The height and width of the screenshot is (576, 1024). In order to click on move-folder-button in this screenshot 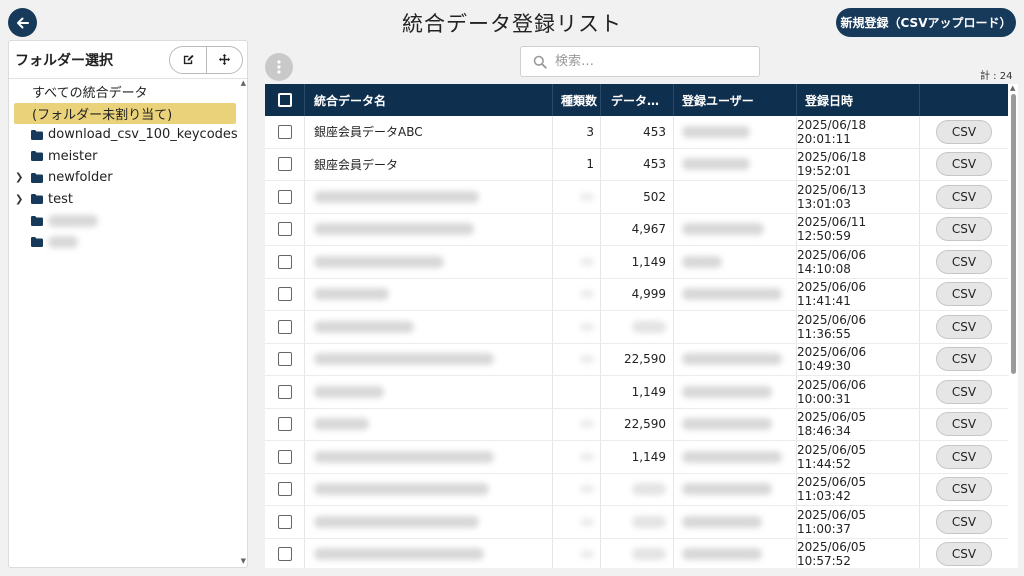, I will do `click(224, 59)`.